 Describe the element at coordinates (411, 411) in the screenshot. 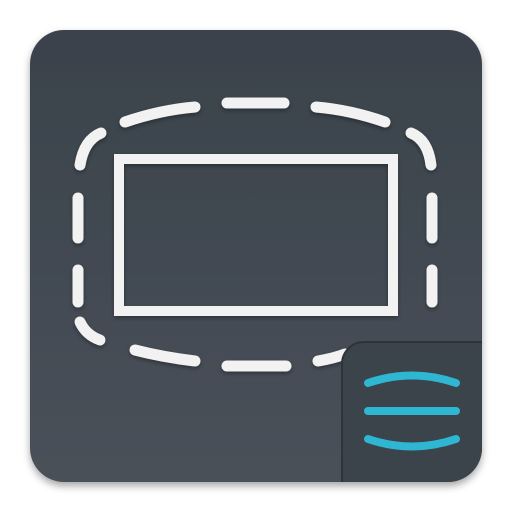

I see `badge` at that location.